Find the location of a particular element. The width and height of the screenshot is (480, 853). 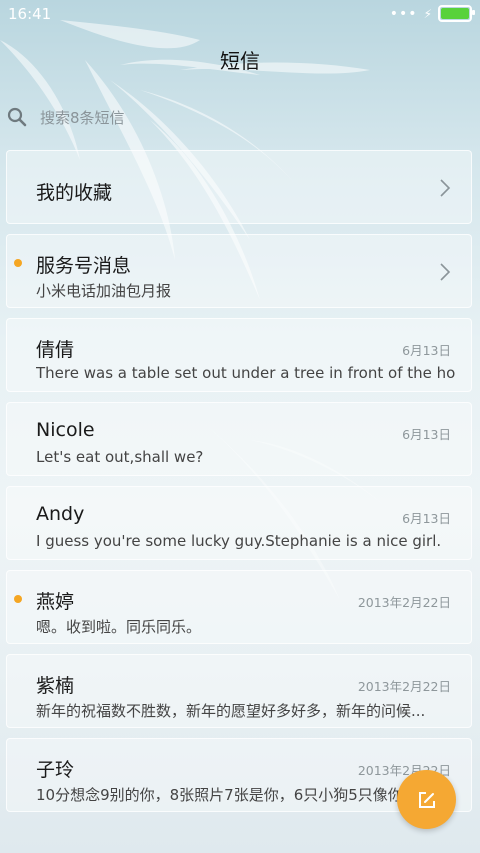

battery-icon is located at coordinates (456, 13).